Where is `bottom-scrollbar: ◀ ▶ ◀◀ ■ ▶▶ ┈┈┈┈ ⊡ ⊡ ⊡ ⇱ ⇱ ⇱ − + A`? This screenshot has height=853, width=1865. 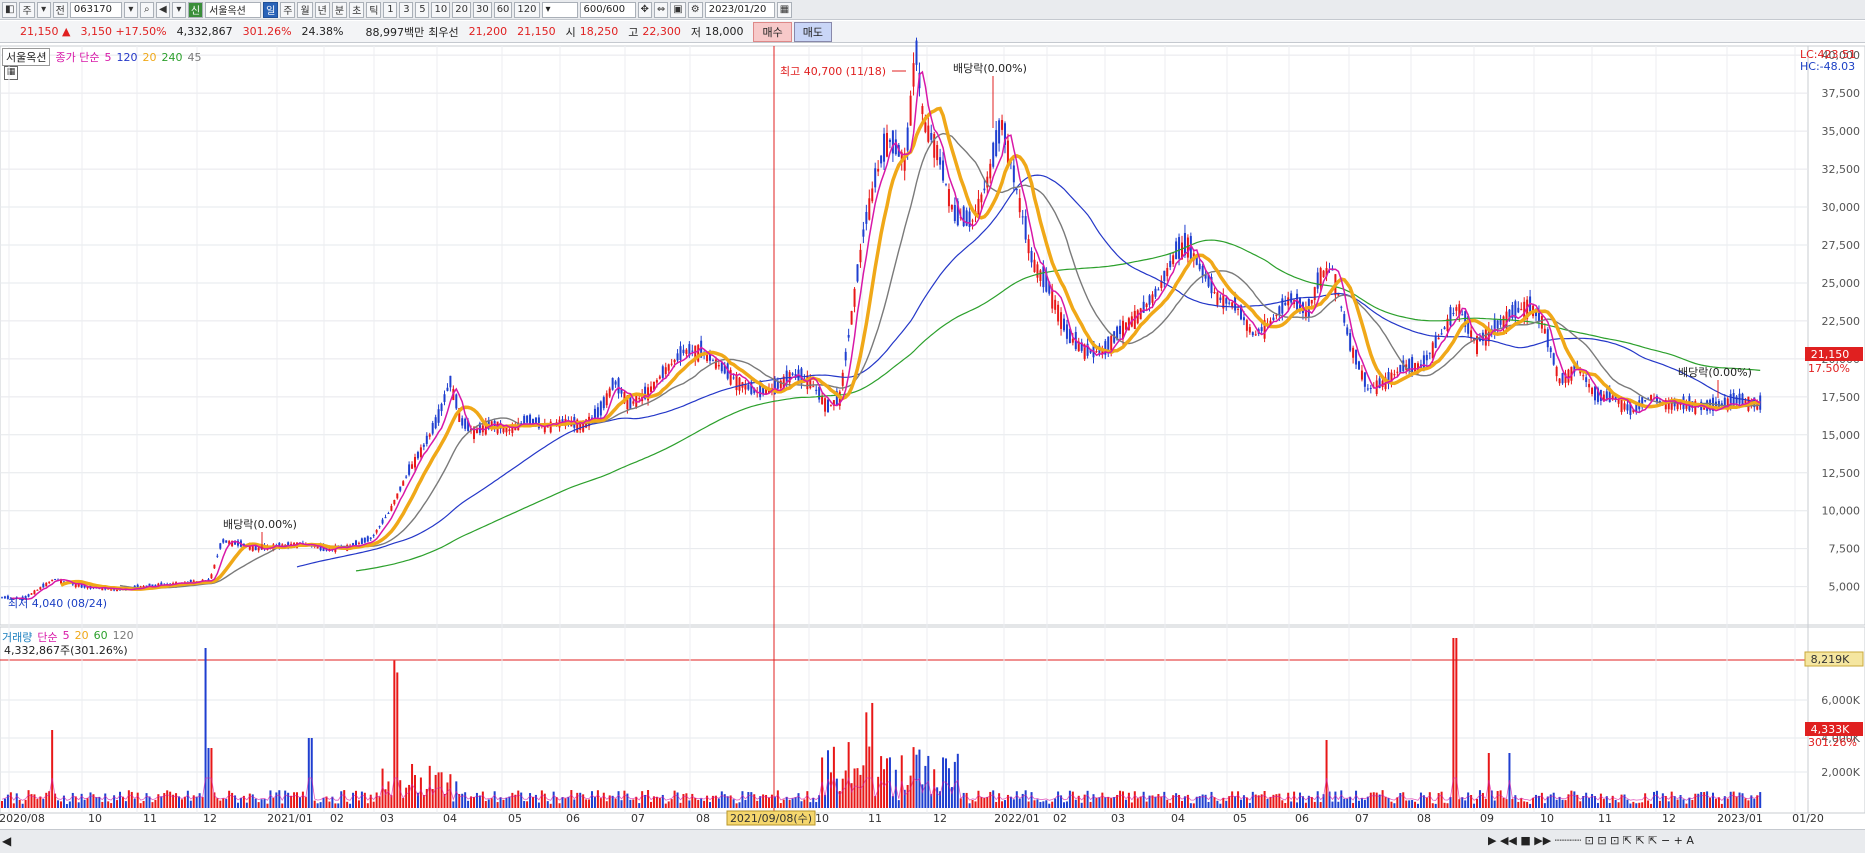
bottom-scrollbar: ◀ ▶ ◀◀ ■ ▶▶ ┈┈┈┈ ⊡ ⊡ ⊡ ⇱ ⇱ ⇱ − + A is located at coordinates (932, 841).